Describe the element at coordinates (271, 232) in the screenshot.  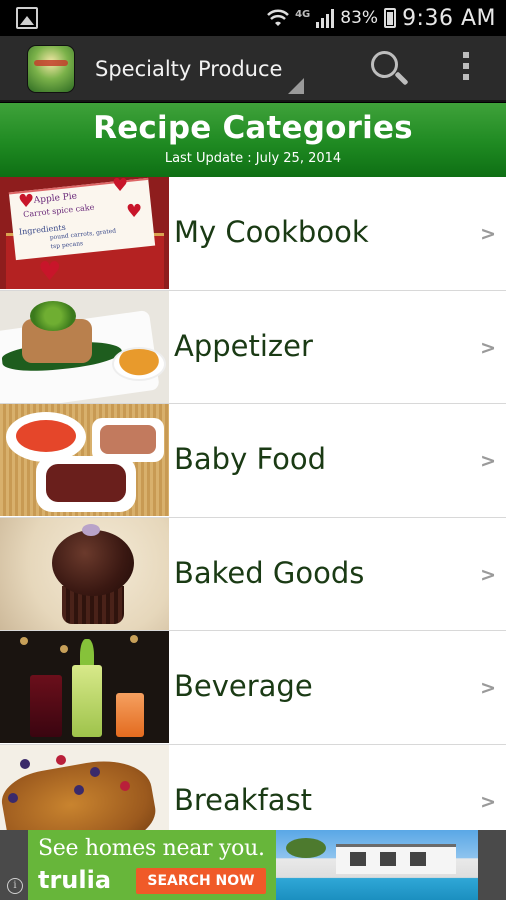
I see `category-label: My Cookbook` at that location.